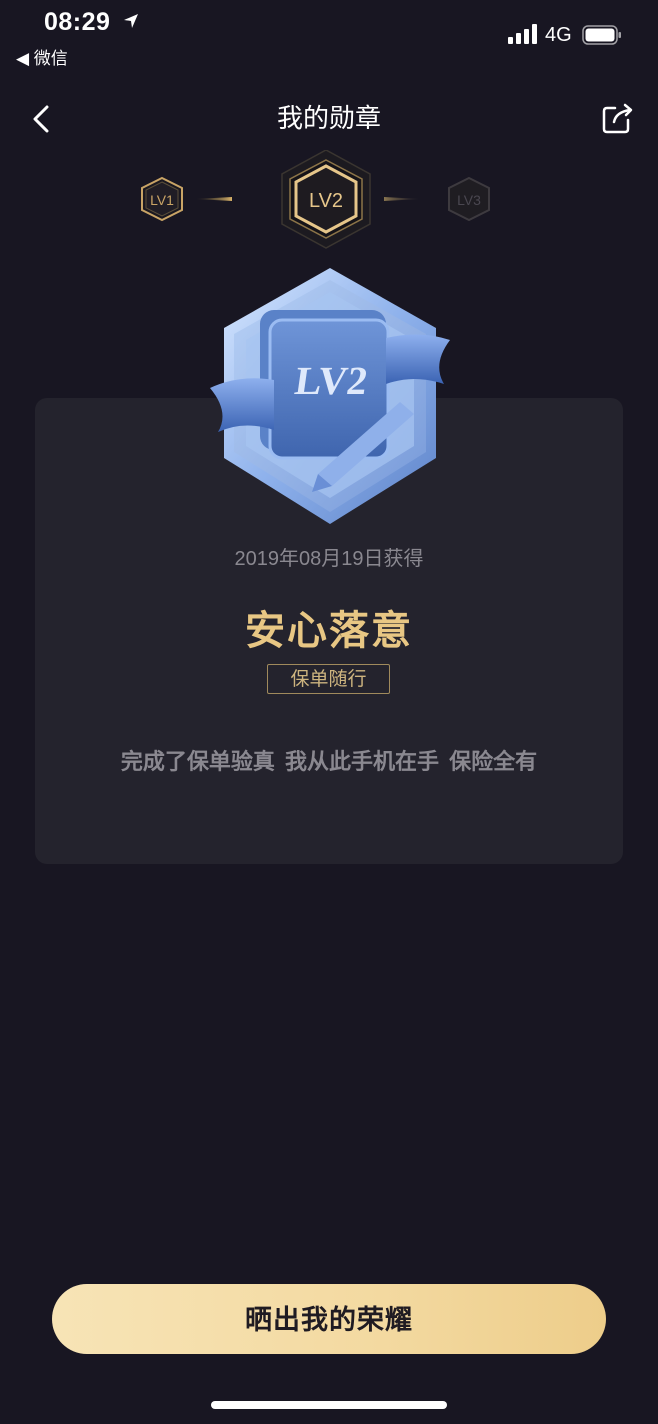 This screenshot has height=1424, width=658. I want to click on badge-name: 安心落意, so click(329, 631).